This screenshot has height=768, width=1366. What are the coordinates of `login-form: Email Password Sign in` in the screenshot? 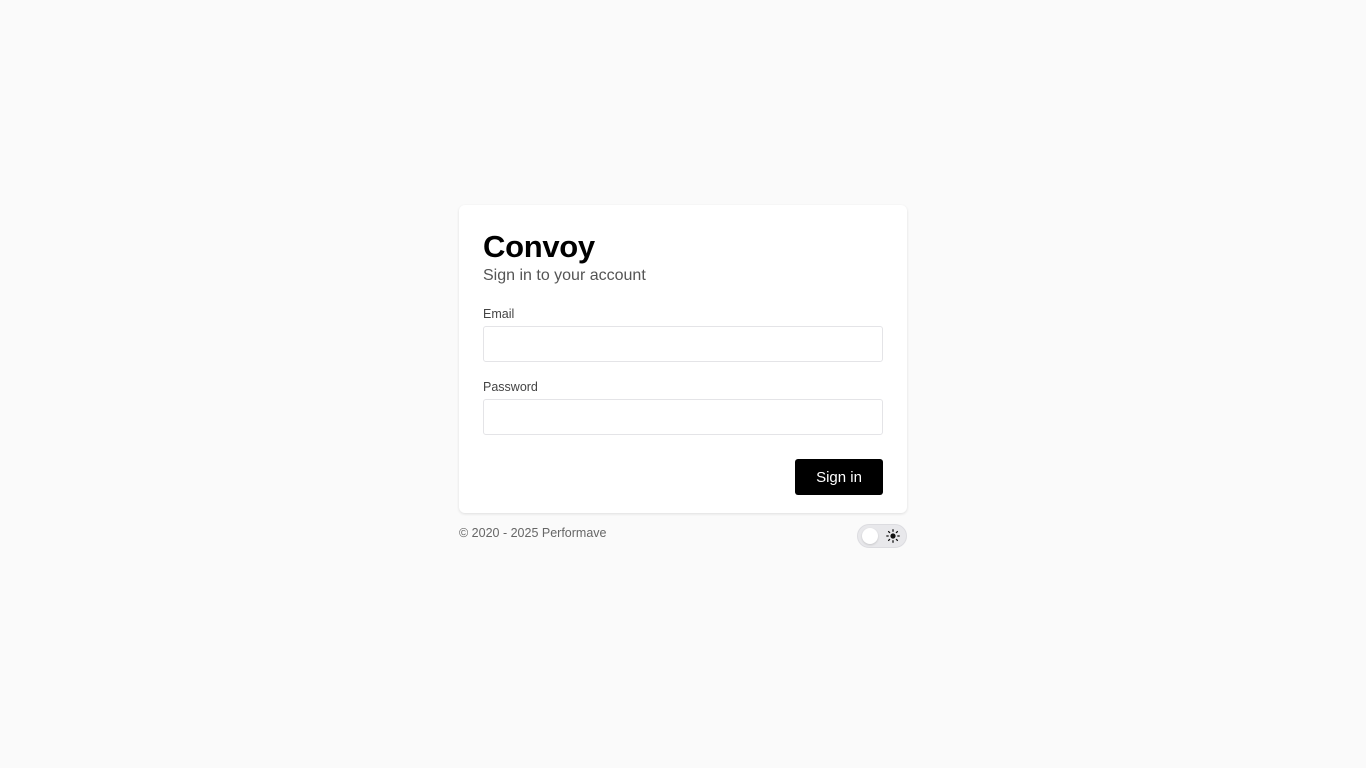 It's located at (683, 400).